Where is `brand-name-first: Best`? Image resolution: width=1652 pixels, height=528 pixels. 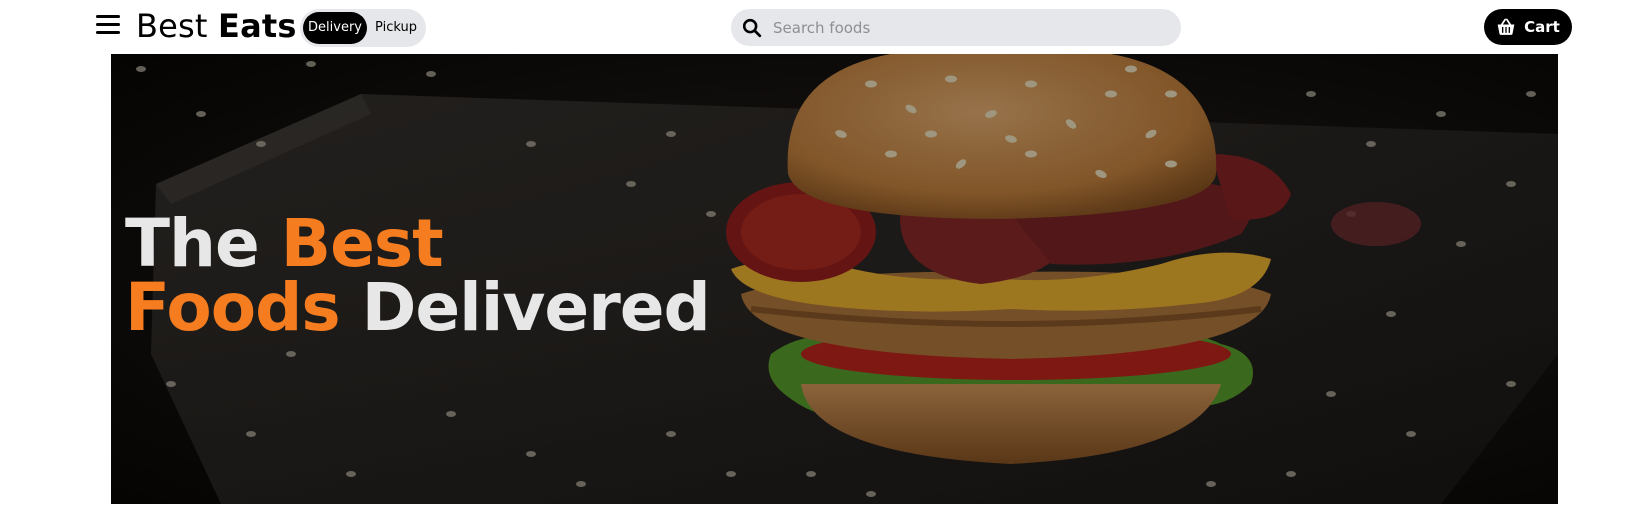
brand-name-first: Best is located at coordinates (172, 26).